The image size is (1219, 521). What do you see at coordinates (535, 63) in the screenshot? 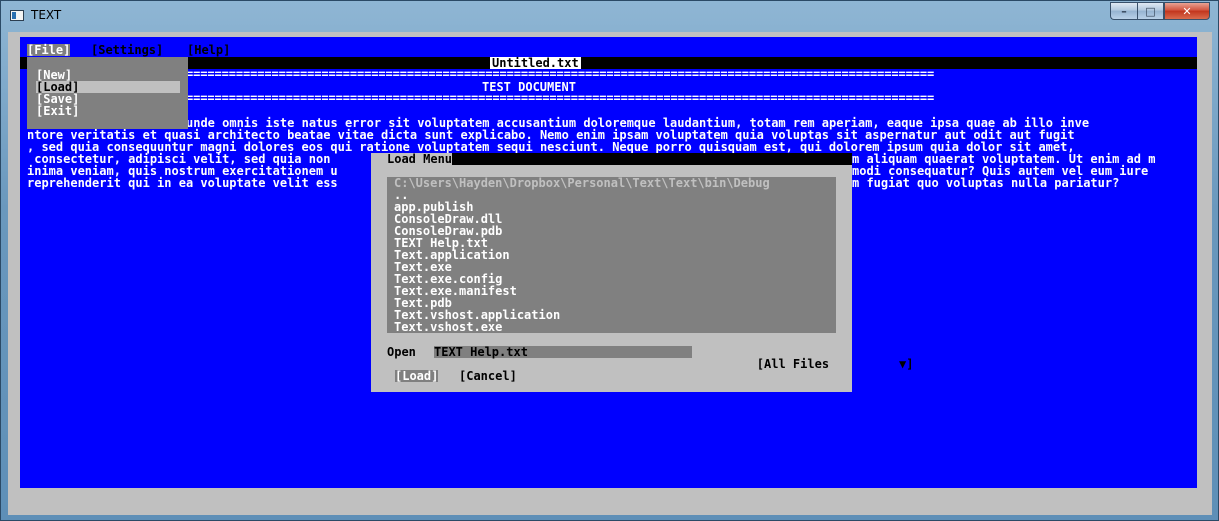
I see `document-filename: Untitled.txt` at bounding box center [535, 63].